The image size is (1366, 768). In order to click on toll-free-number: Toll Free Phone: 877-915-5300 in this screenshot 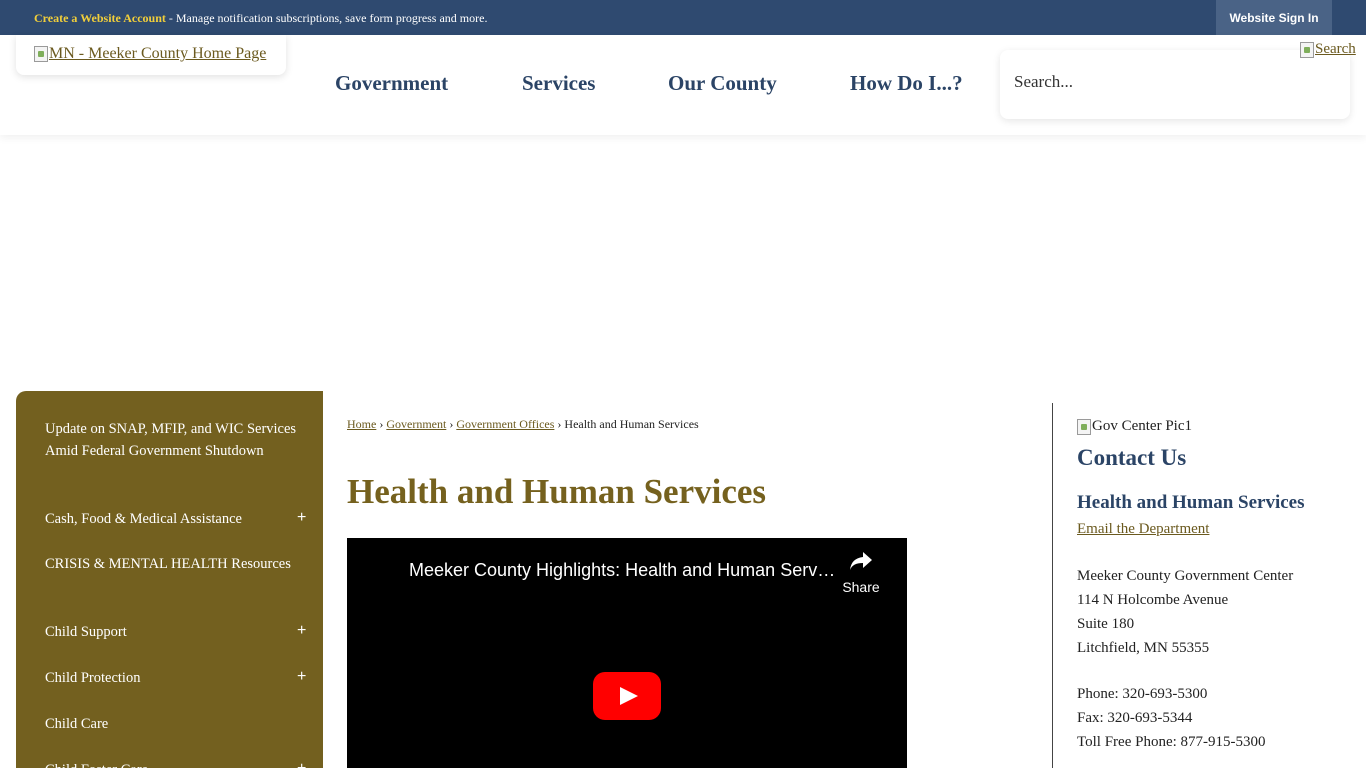, I will do `click(1171, 742)`.